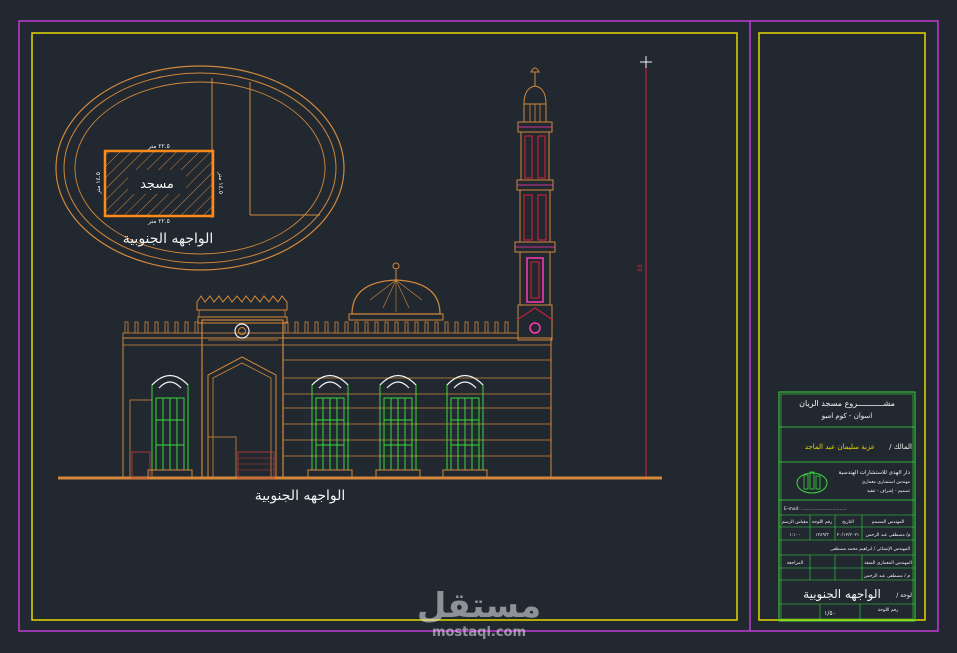 Image resolution: width=957 pixels, height=653 pixels. Describe the element at coordinates (888, 522) in the screenshot. I see `designer-label: المهندس المصمم` at that location.